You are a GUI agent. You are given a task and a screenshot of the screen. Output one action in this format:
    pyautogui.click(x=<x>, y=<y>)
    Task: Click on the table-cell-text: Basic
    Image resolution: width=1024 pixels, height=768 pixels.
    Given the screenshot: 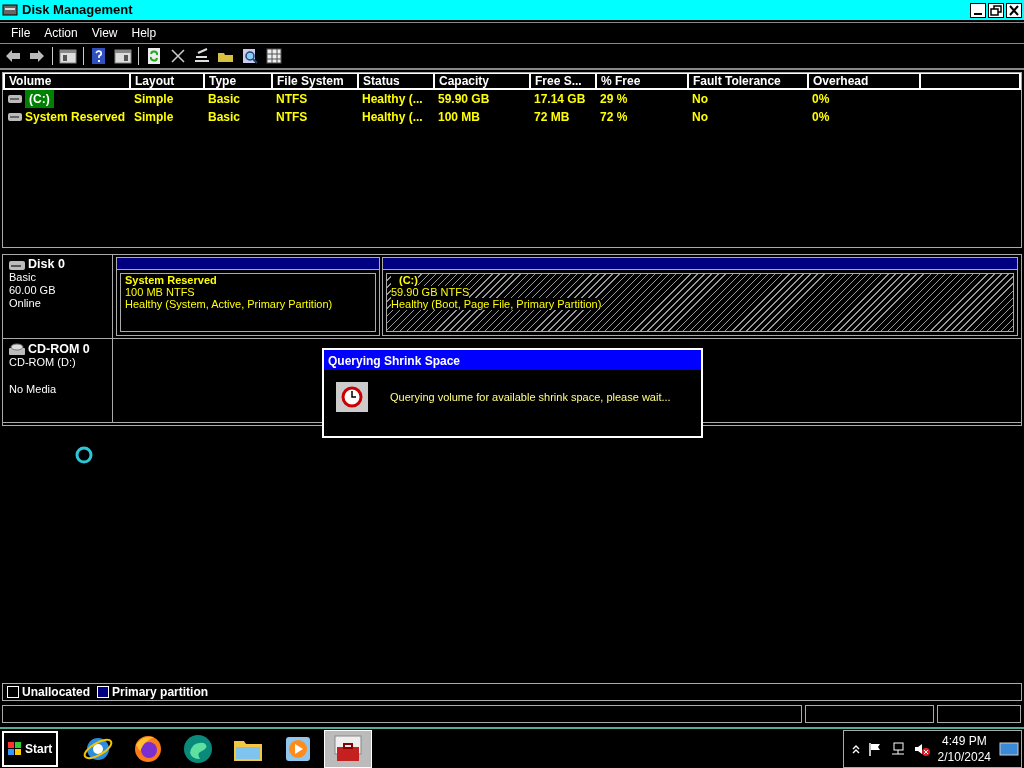 What is the action you would take?
    pyautogui.click(x=224, y=117)
    